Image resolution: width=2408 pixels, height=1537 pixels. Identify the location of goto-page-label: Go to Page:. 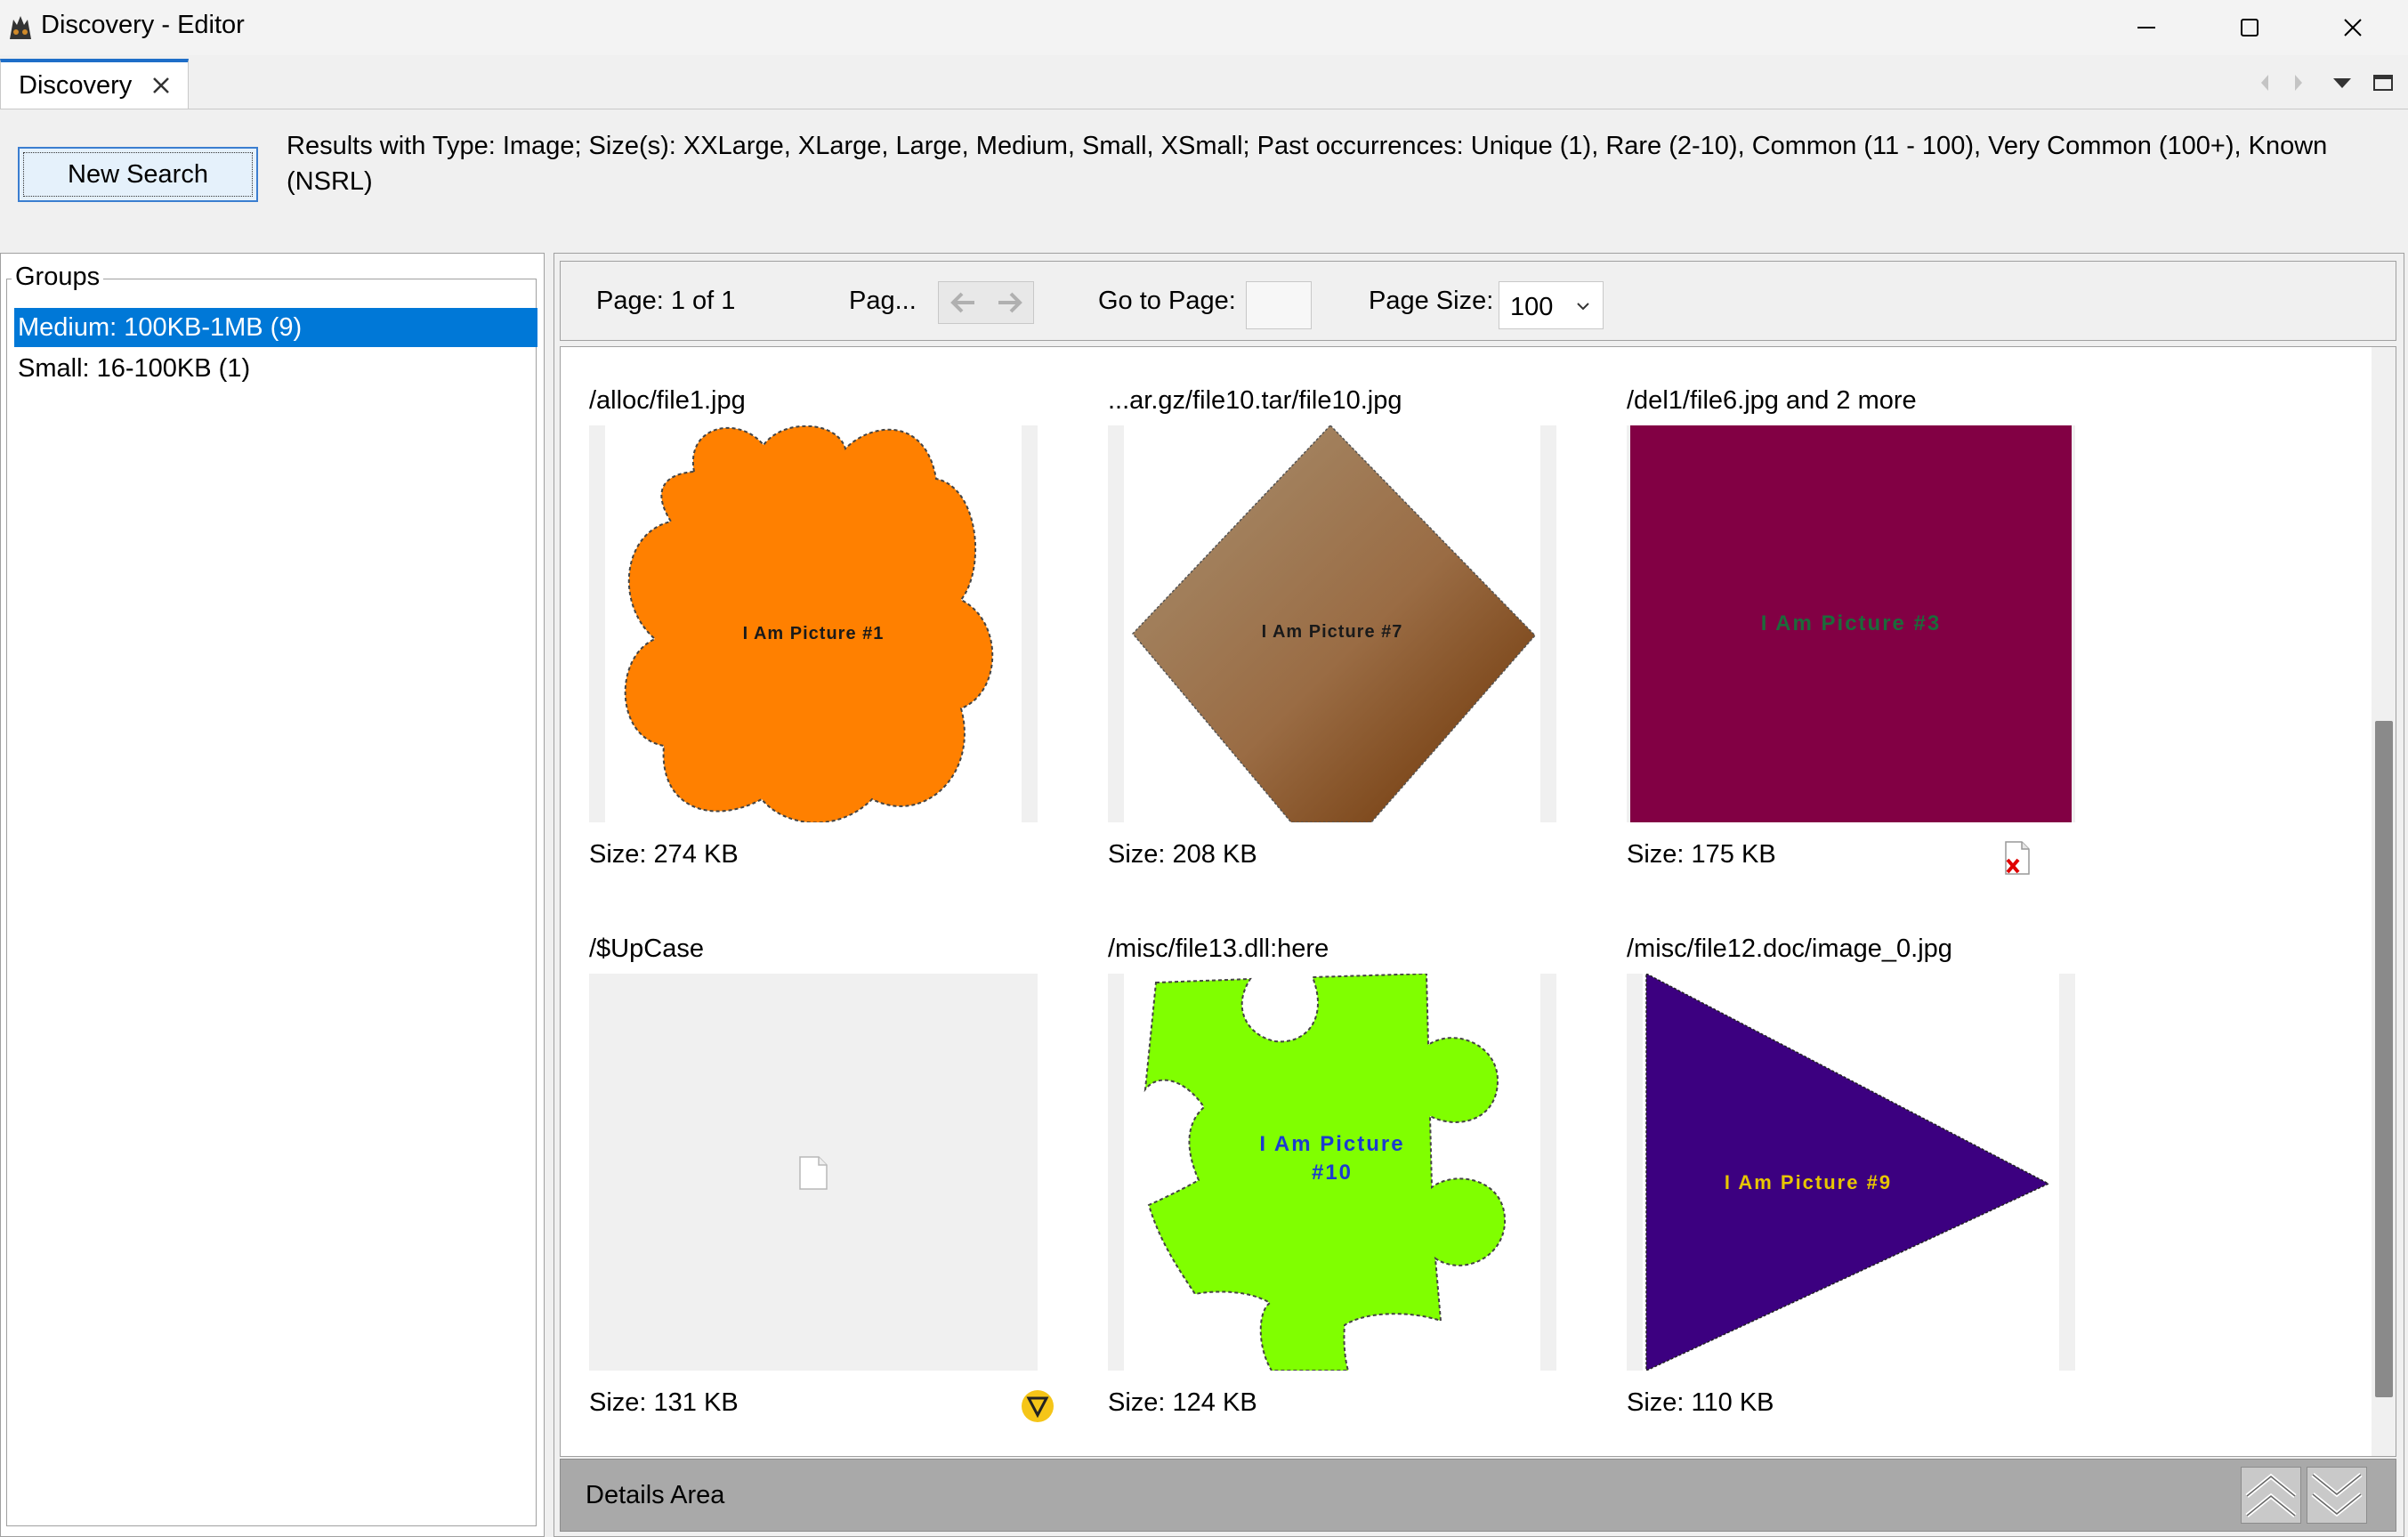
(1167, 301).